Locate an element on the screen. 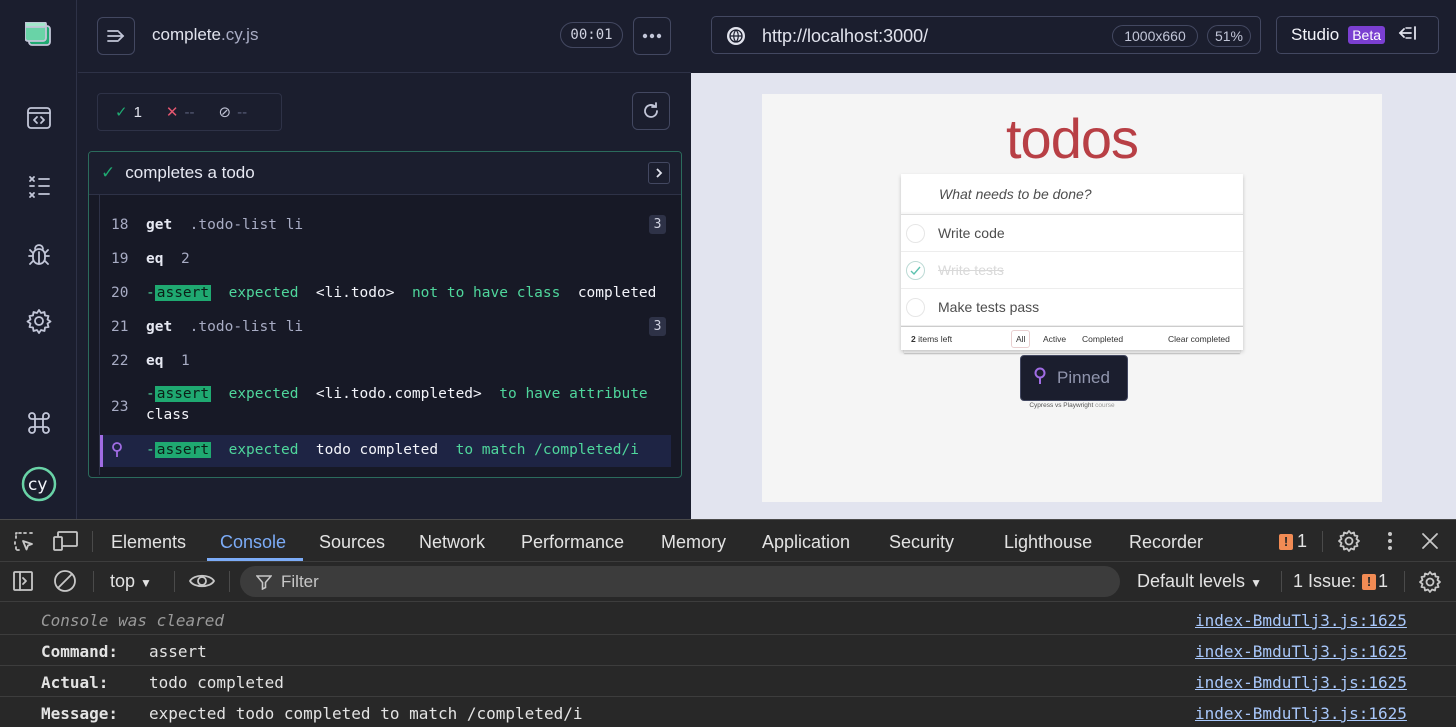  url-bar: http://localhost:3000/ 1000x660 51% is located at coordinates (986, 35).